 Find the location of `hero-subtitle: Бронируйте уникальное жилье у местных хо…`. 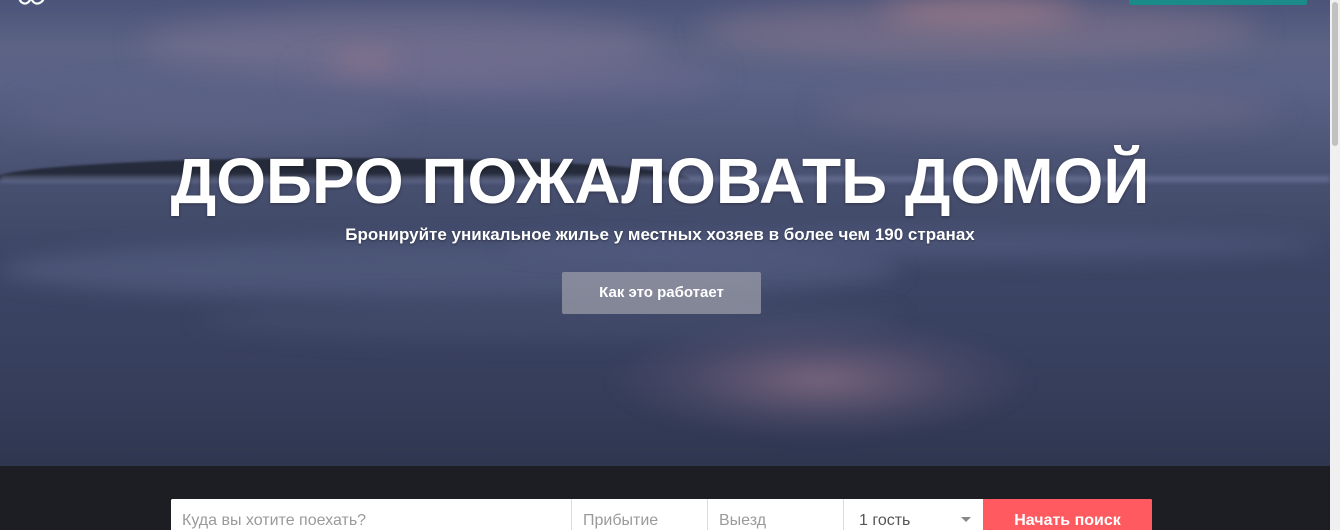

hero-subtitle: Бронируйте уникальное жилье у местных хо… is located at coordinates (660, 234).